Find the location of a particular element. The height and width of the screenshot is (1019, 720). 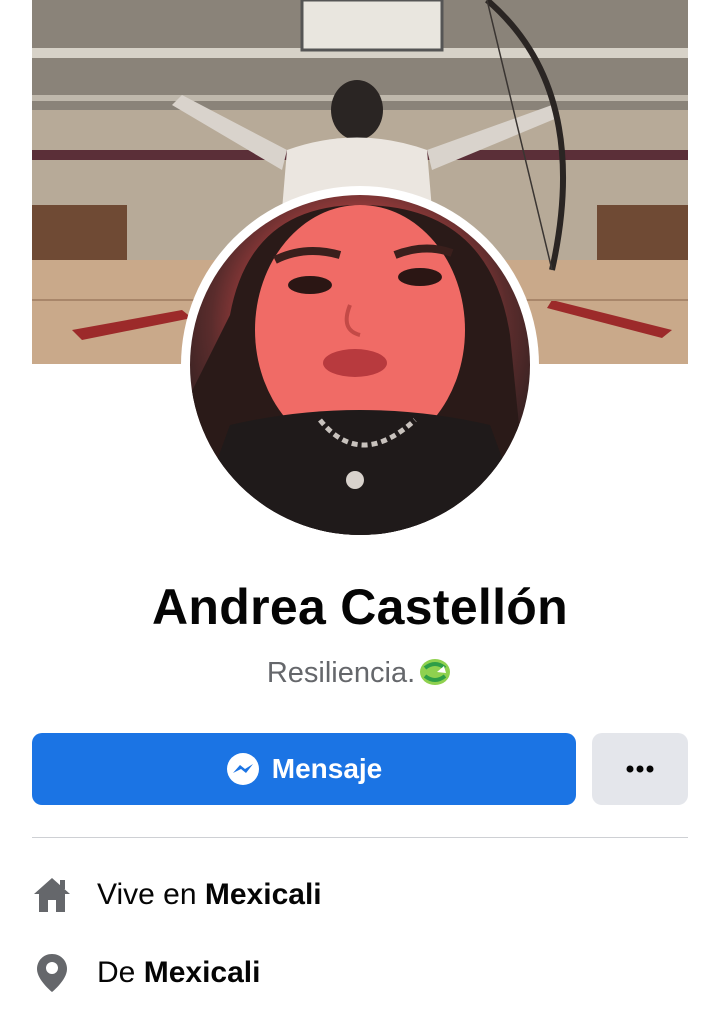

profile-name: Andrea Castellón is located at coordinates (359, 607).